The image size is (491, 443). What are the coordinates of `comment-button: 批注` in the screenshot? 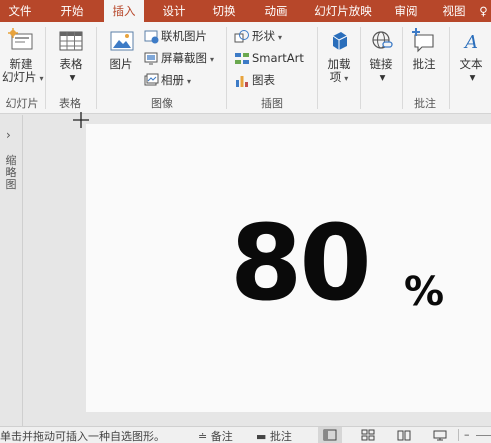 It's located at (424, 48).